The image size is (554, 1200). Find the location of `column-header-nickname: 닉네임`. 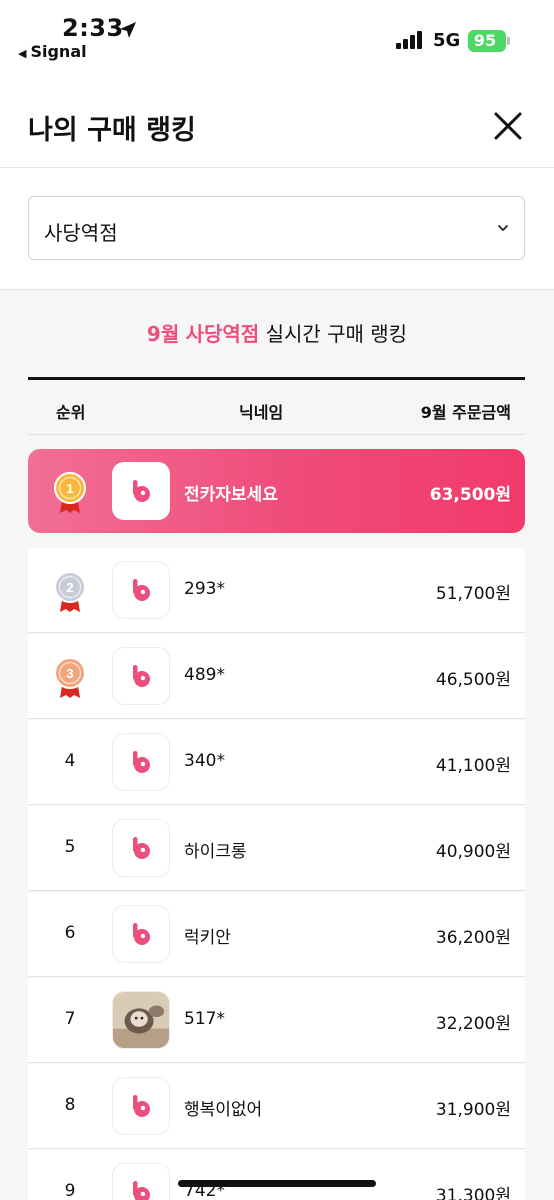

column-header-nickname: 닉네임 is located at coordinates (261, 412).